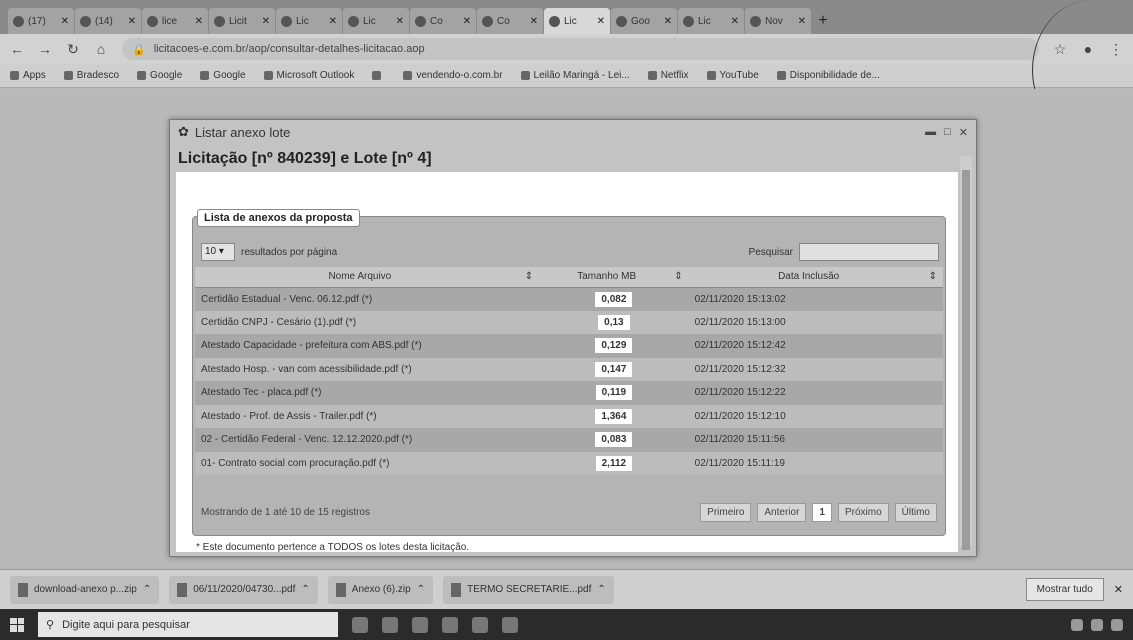 The image size is (1133, 640). What do you see at coordinates (17, 624) in the screenshot?
I see `windows-start-icon` at bounding box center [17, 624].